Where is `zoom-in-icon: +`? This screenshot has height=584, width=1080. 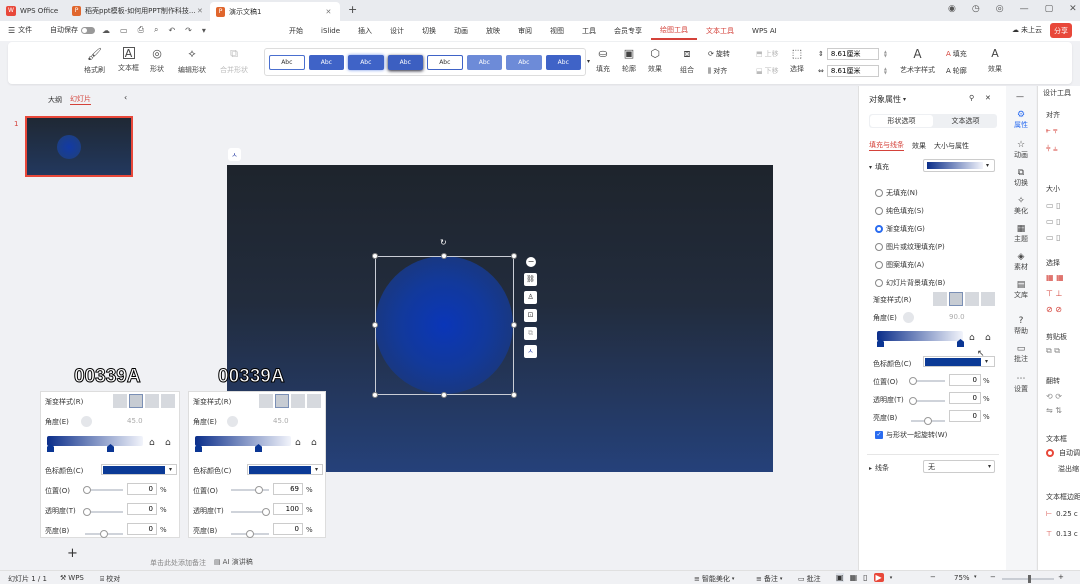 zoom-in-icon: + is located at coordinates (1061, 577).